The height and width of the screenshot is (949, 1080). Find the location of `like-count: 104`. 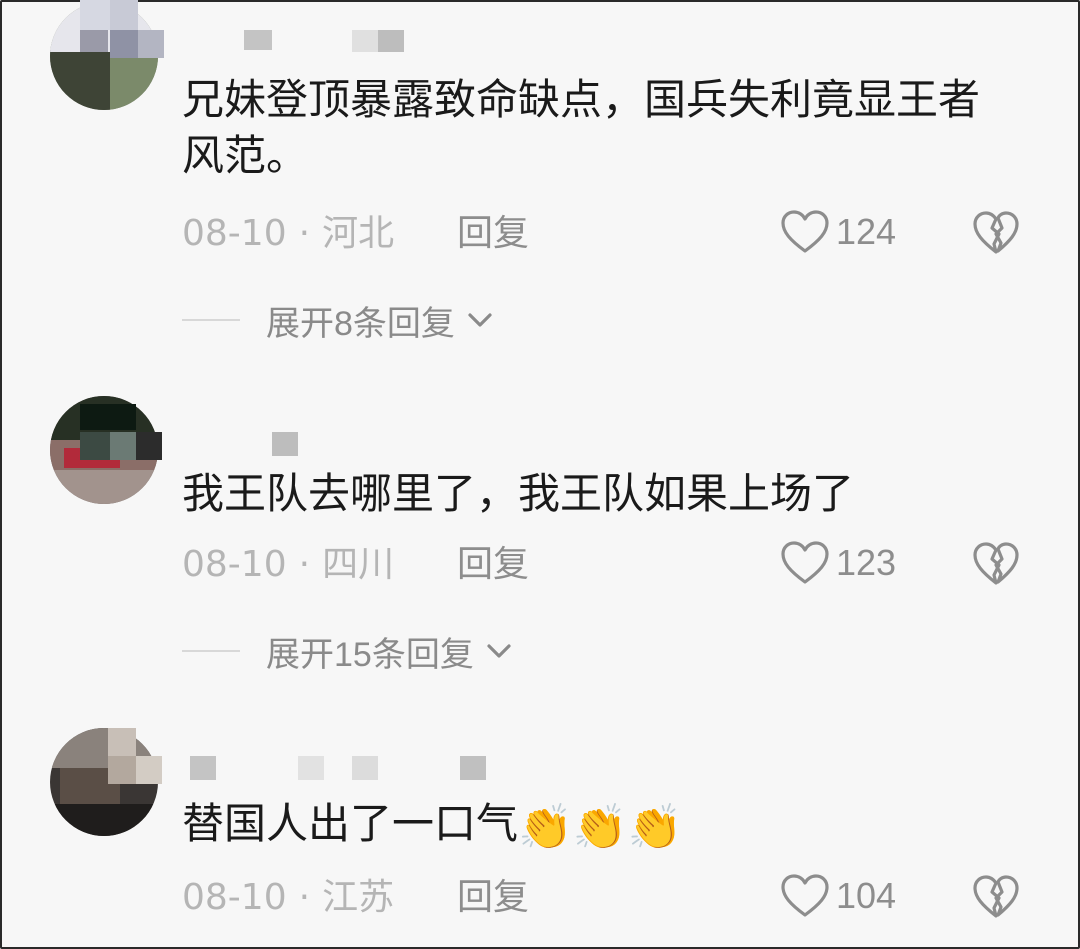

like-count: 104 is located at coordinates (866, 895).